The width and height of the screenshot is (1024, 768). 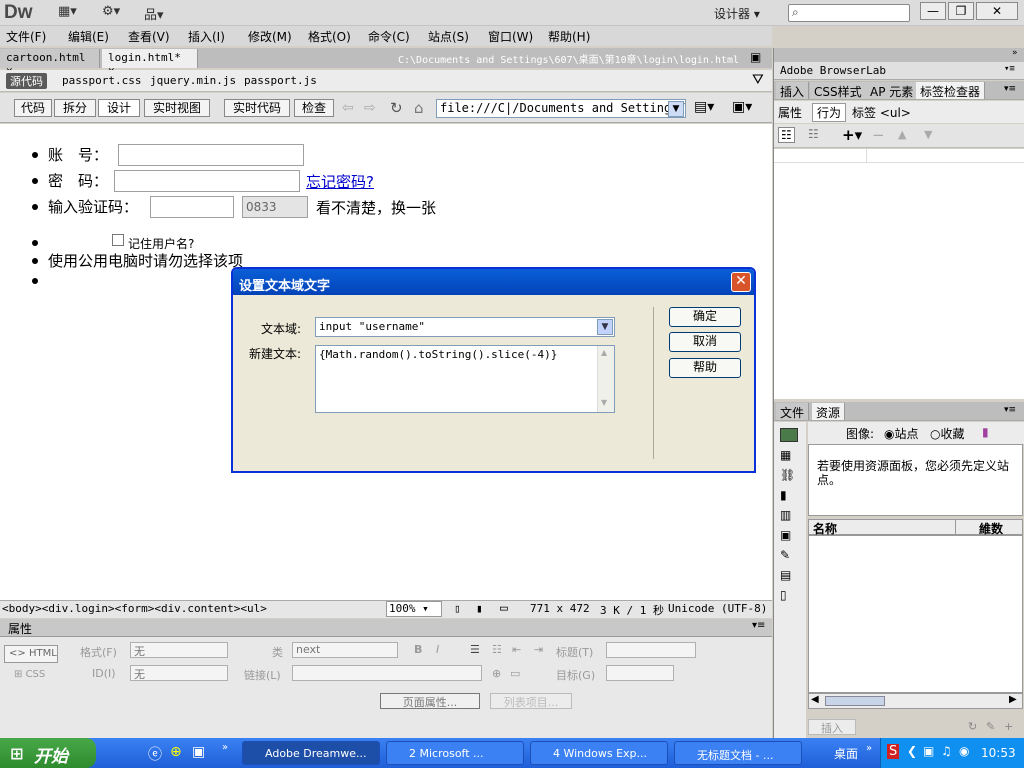 What do you see at coordinates (118, 240) in the screenshot?
I see `remember-checkbox` at bounding box center [118, 240].